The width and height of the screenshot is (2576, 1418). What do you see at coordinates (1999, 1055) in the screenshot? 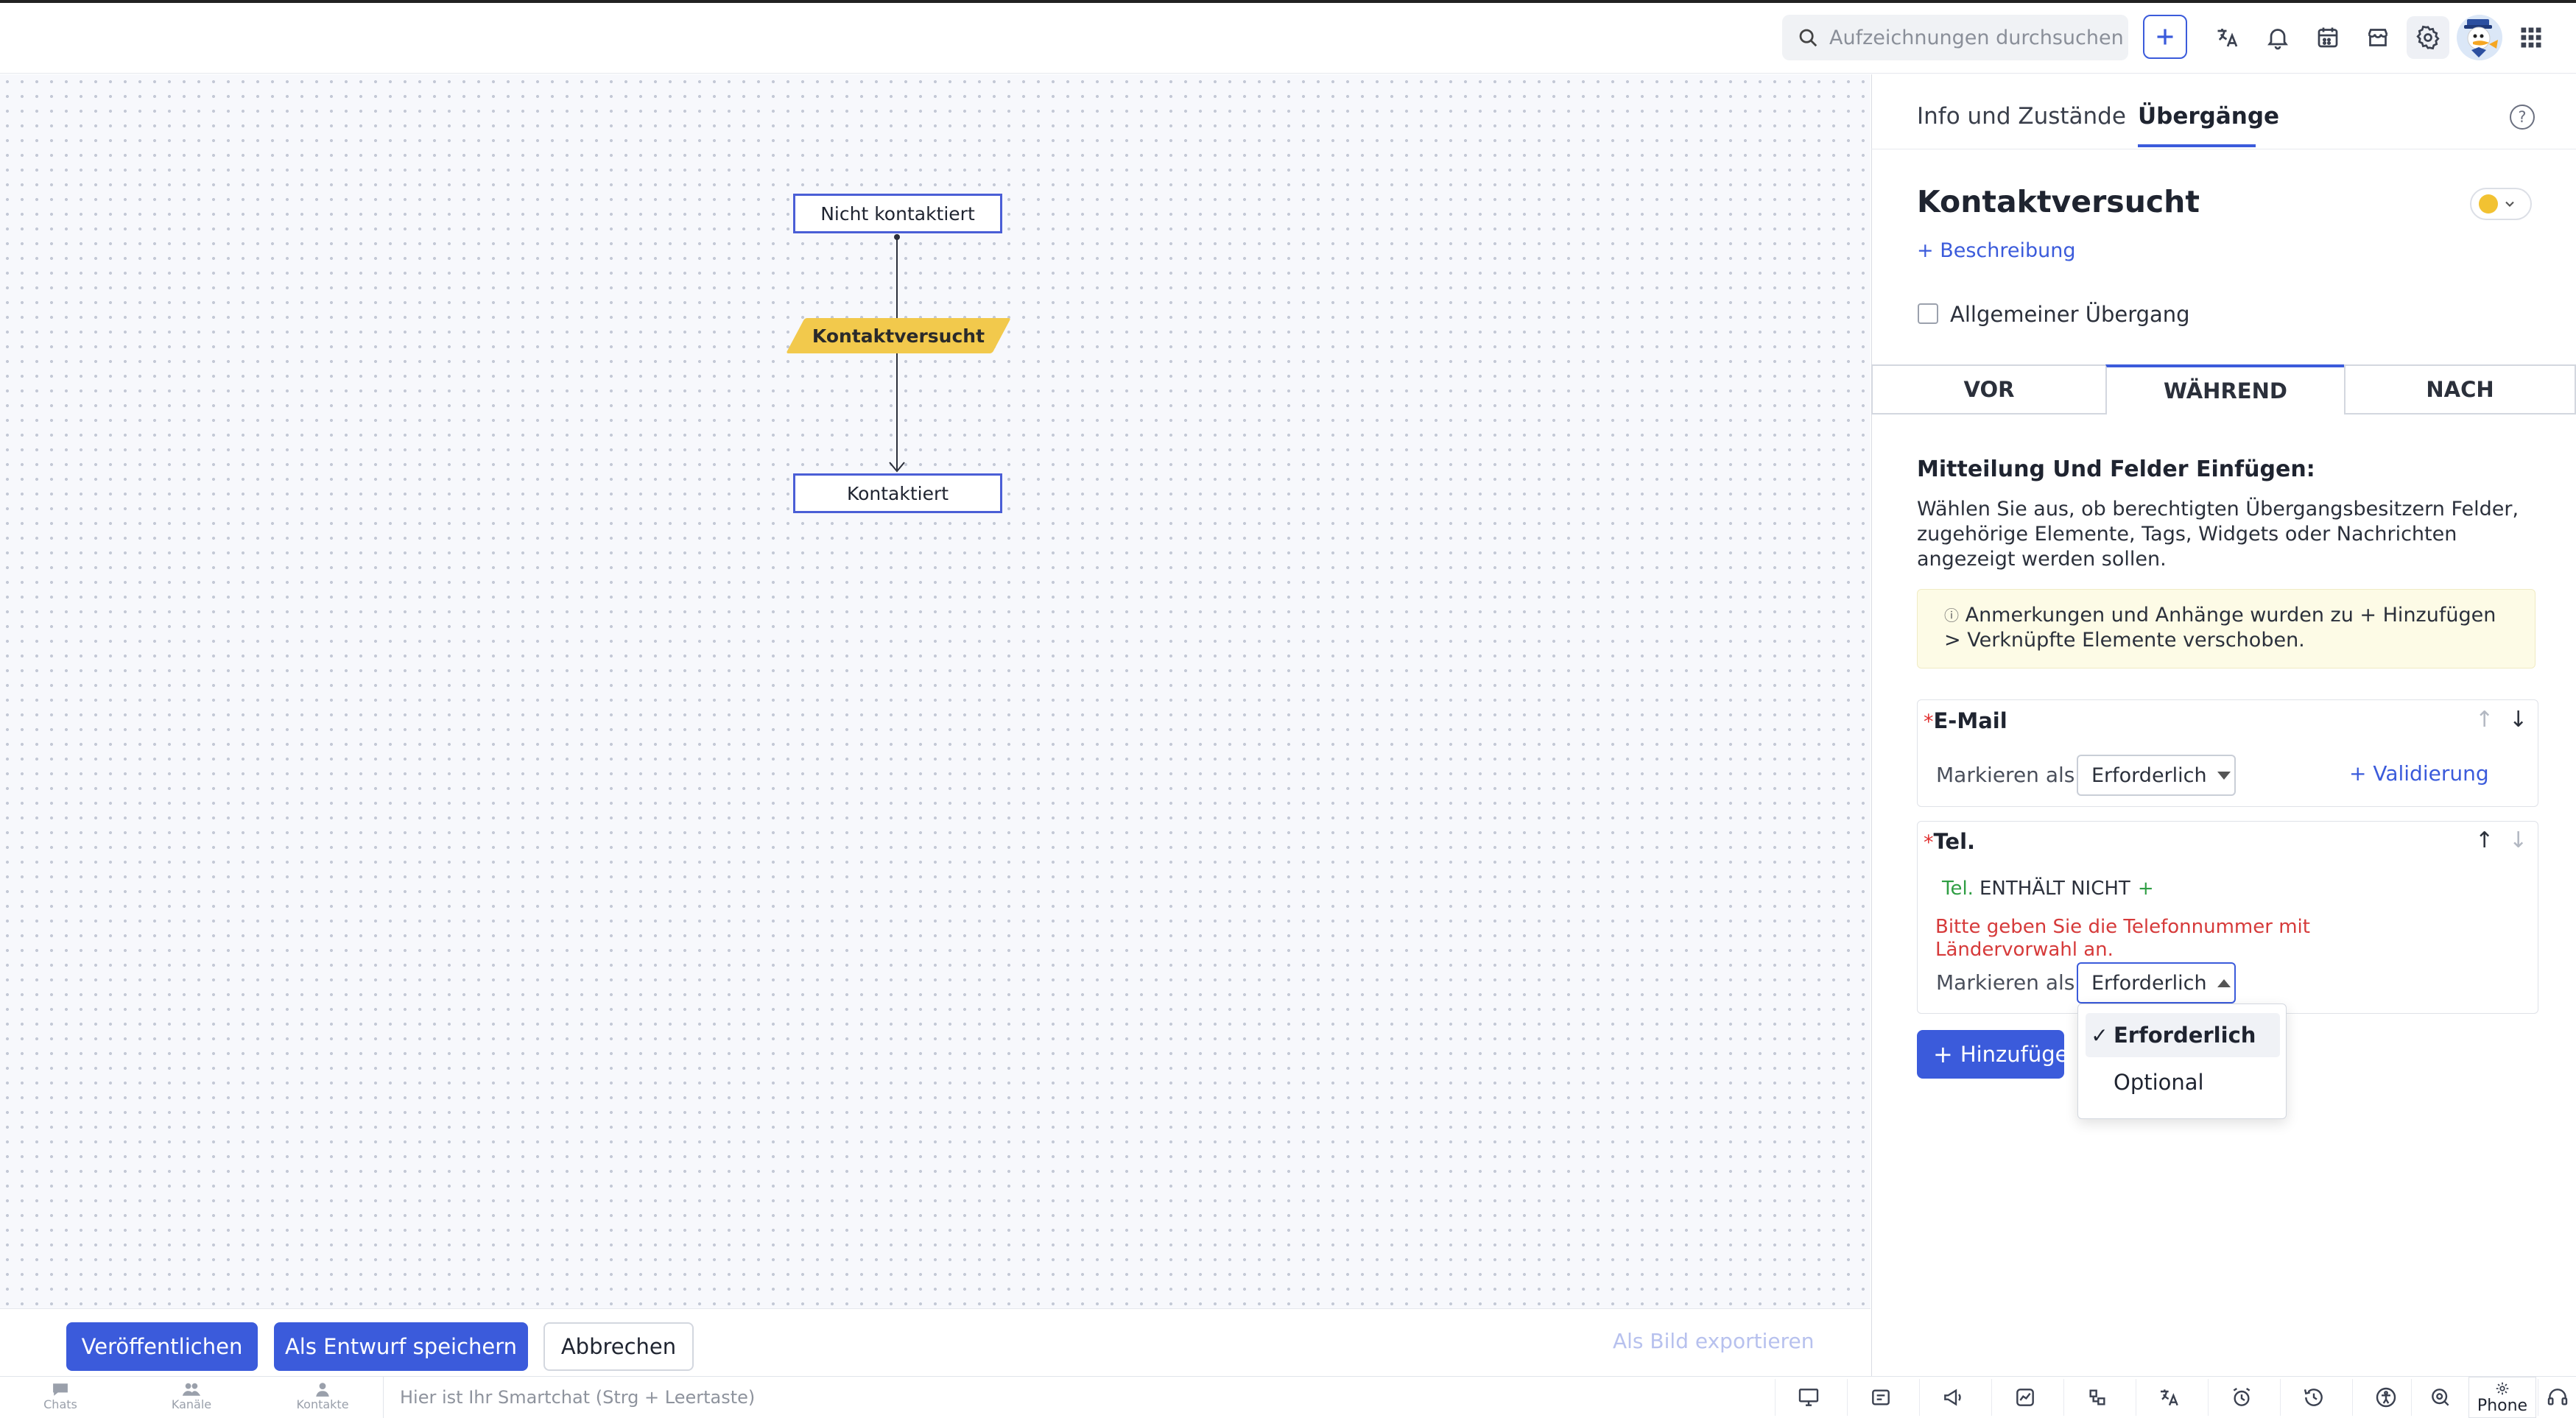
I see `add-button-panel: + Hinzufügen` at bounding box center [1999, 1055].